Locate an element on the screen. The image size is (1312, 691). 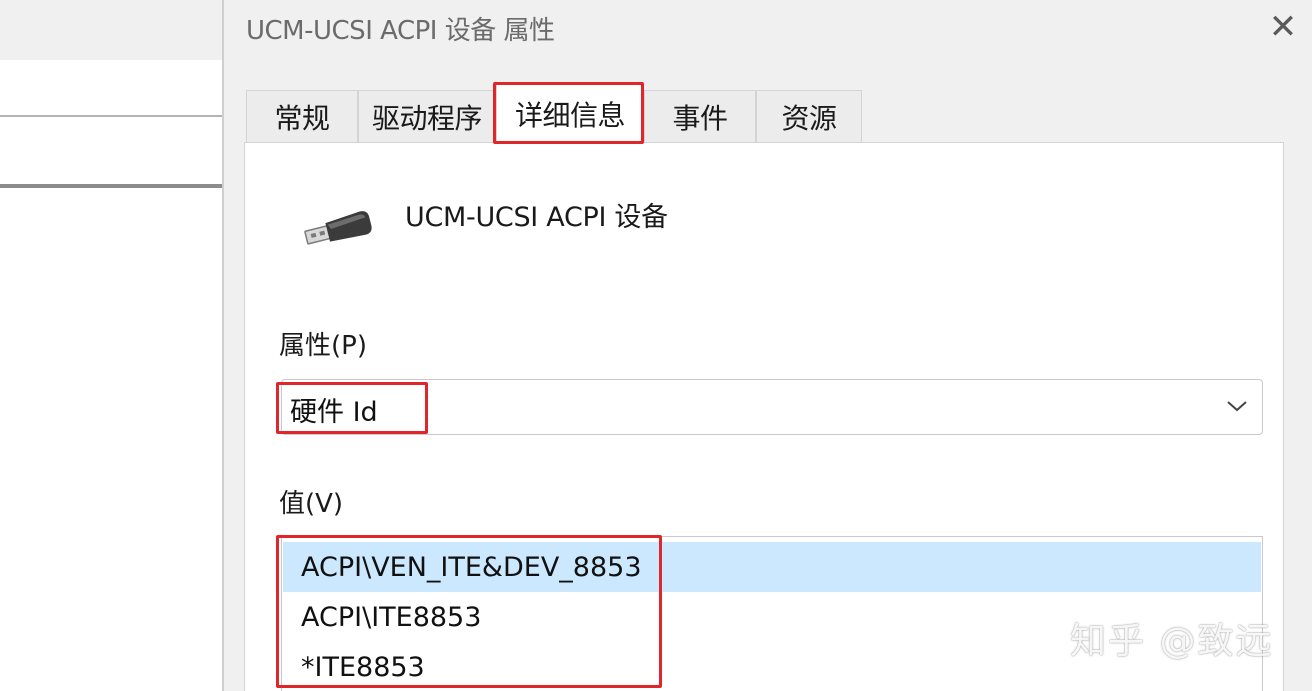
property-label: 属性(P) is located at coordinates (323, 346).